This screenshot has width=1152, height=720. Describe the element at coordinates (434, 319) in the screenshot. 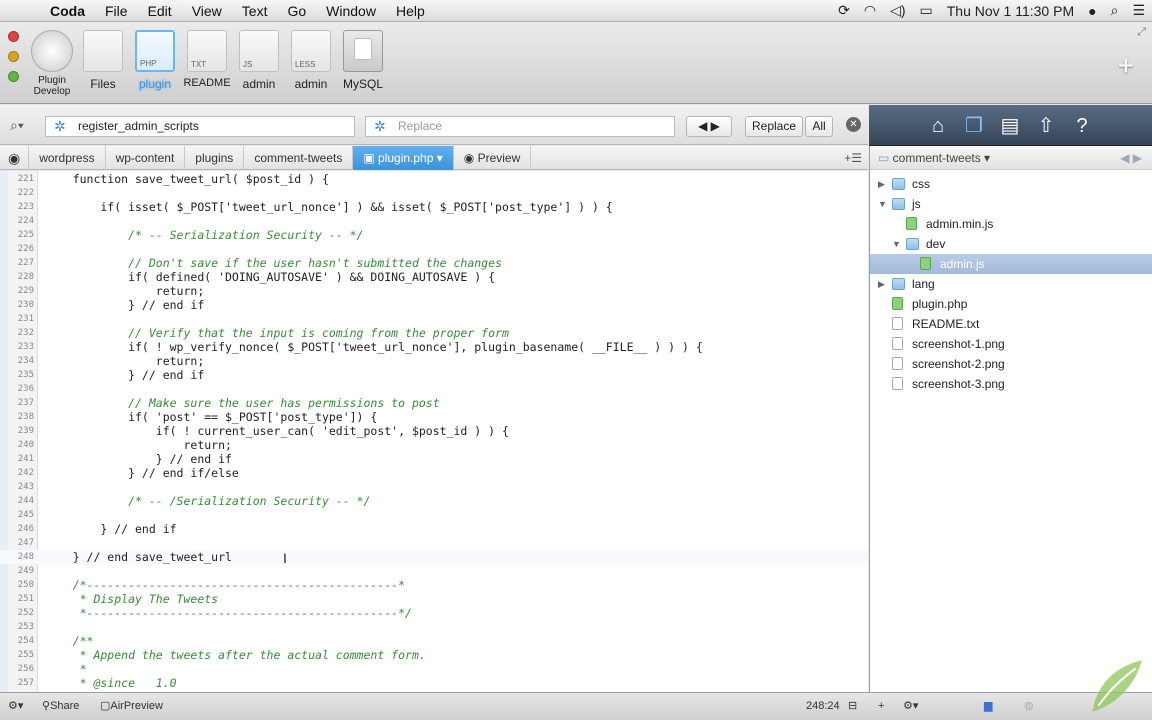

I see `code-line: 231` at that location.